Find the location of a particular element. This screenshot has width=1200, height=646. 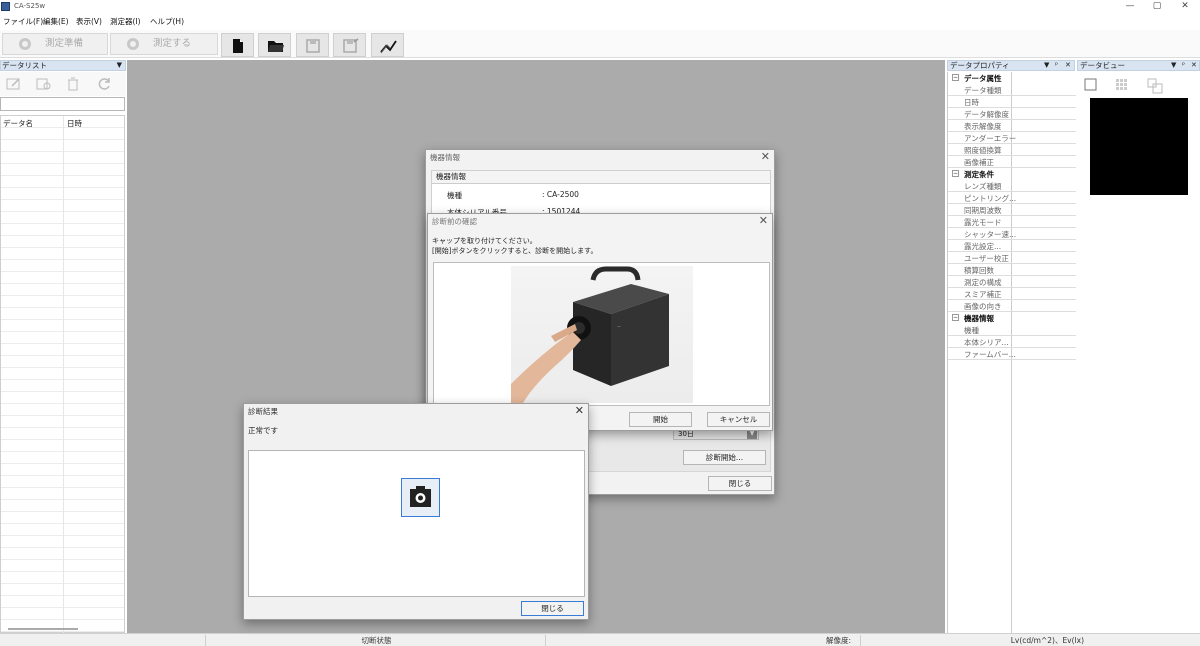

confirm-title: 診断前の確認 is located at coordinates (454, 221).